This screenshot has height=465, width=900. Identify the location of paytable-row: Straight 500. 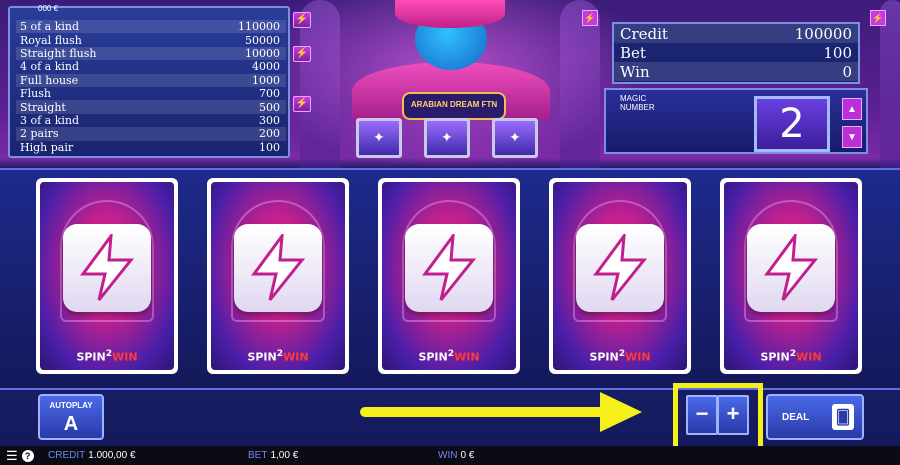
(151, 107).